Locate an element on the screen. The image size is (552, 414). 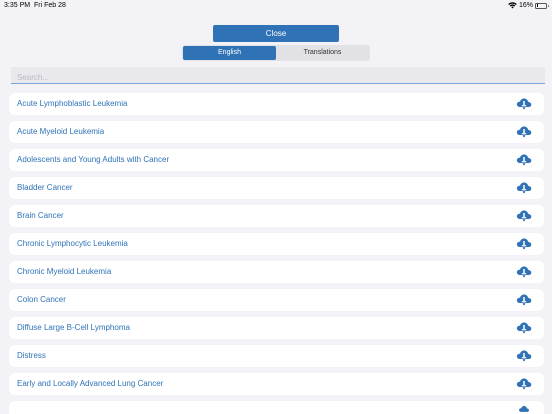
battery-level is located at coordinates (537, 5).